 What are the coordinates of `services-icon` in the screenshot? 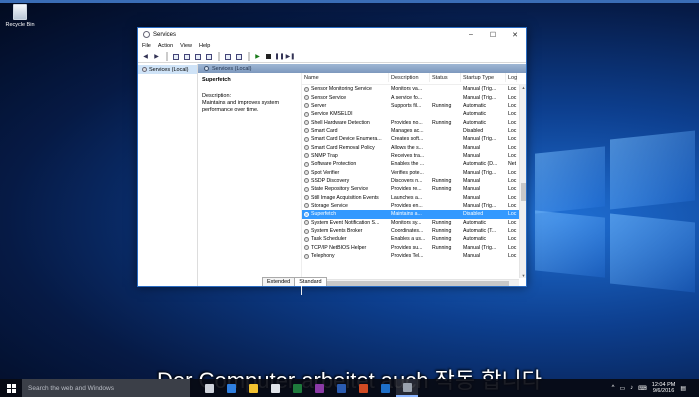 It's located at (407, 388).